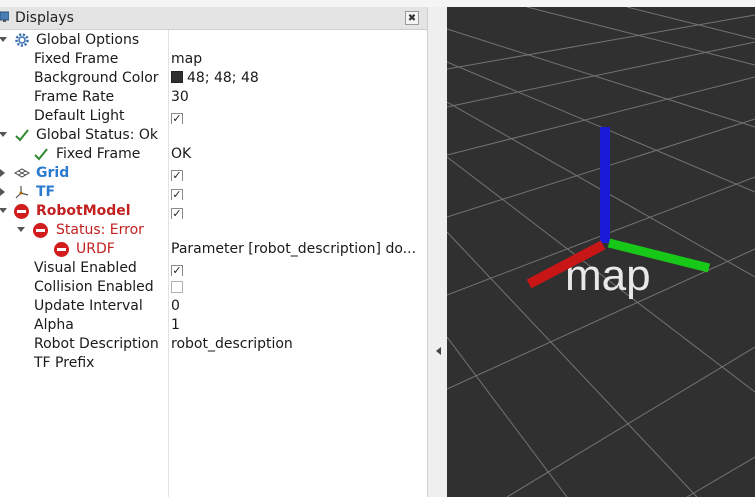  I want to click on close-button: ✖, so click(412, 18).